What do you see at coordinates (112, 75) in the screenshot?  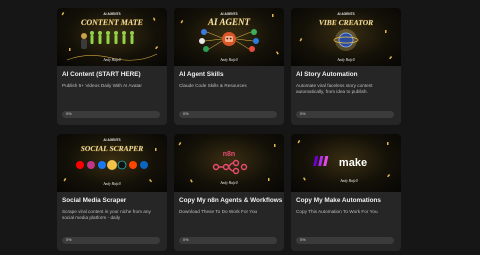 I see `course-title: AI Content (START HERE)` at bounding box center [112, 75].